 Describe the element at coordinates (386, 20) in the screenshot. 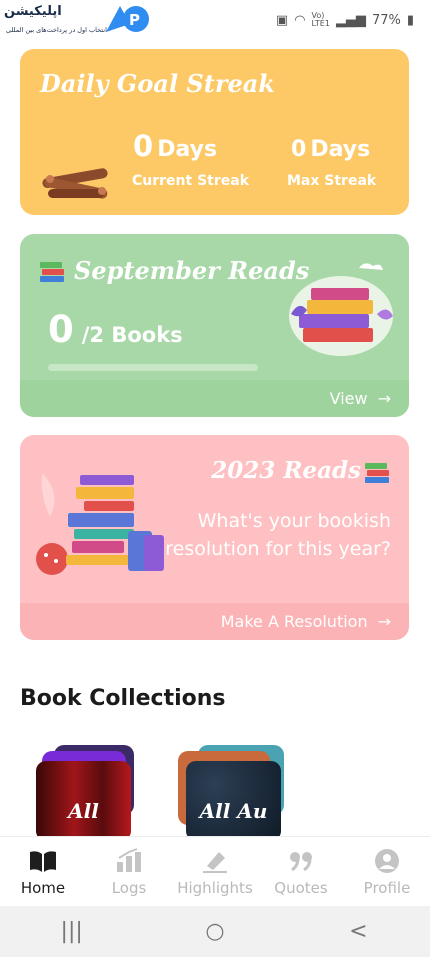

I see `battery-text: 77%` at that location.